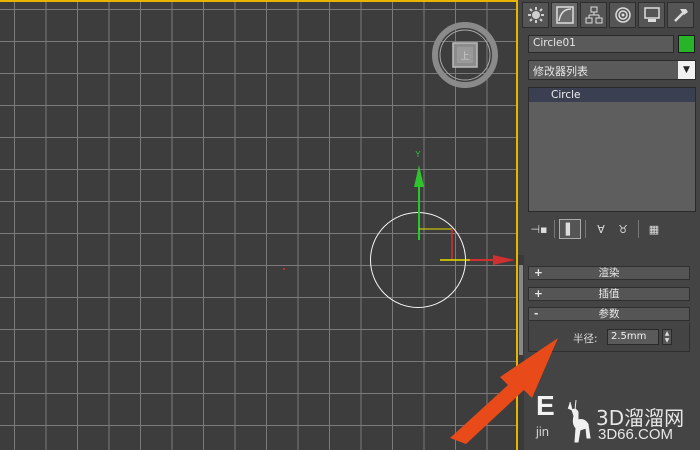 This screenshot has width=700, height=450. I want to click on motion-icon, so click(622, 15).